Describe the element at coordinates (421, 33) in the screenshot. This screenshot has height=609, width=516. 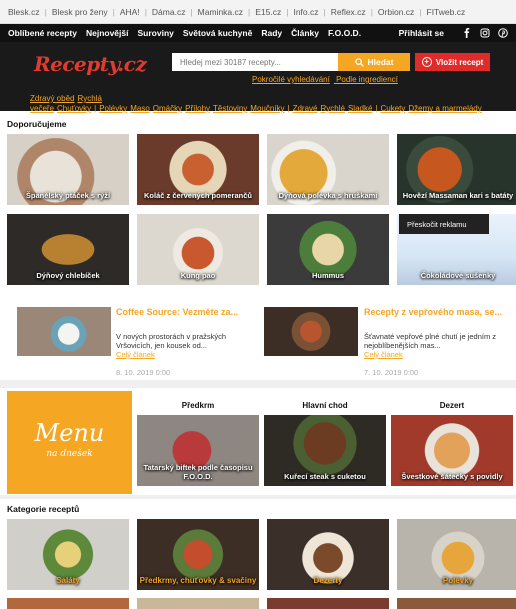
I see `login-link: Přihlásit se` at that location.